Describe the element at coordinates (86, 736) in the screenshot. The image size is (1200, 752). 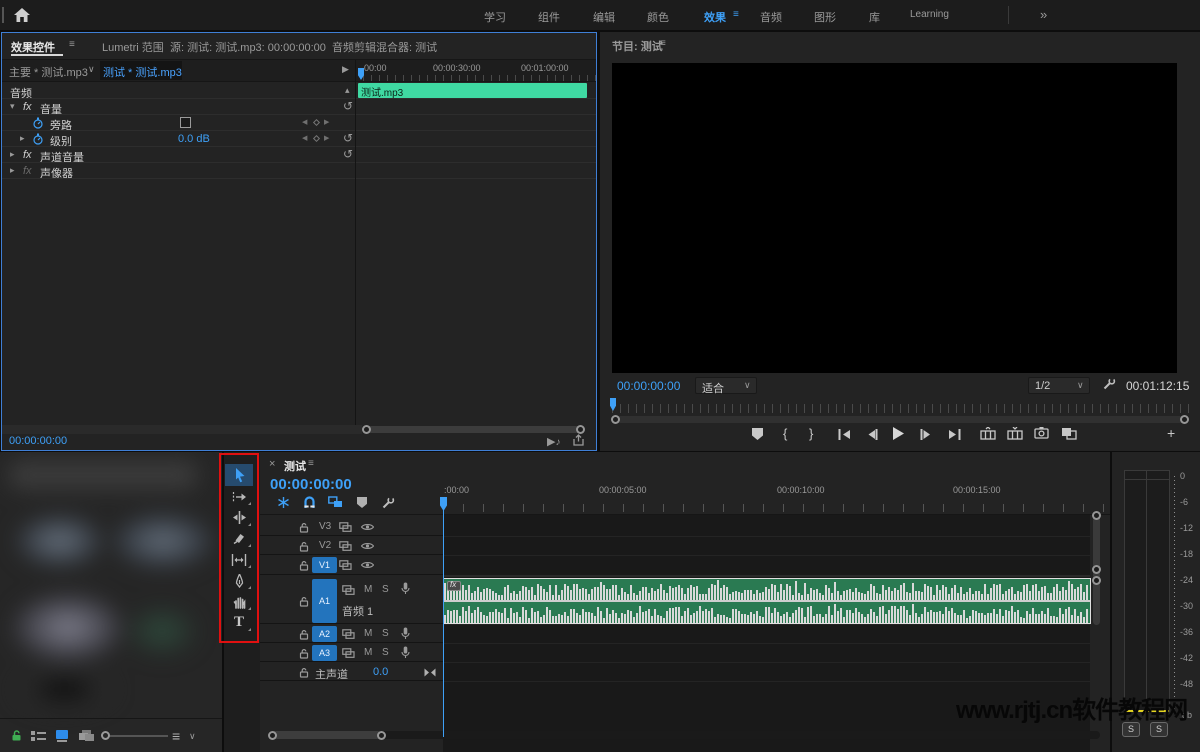
I see `freeform-view-button` at that location.